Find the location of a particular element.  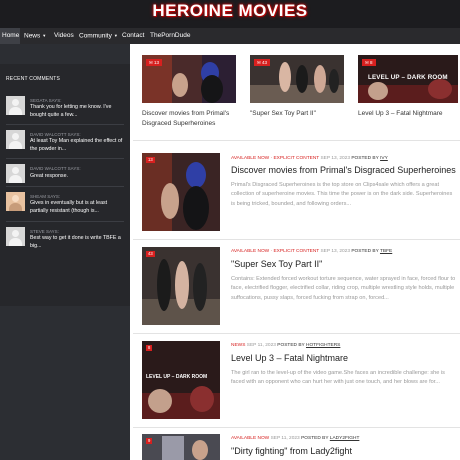

post-thumbnail: 9 is located at coordinates (181, 447).